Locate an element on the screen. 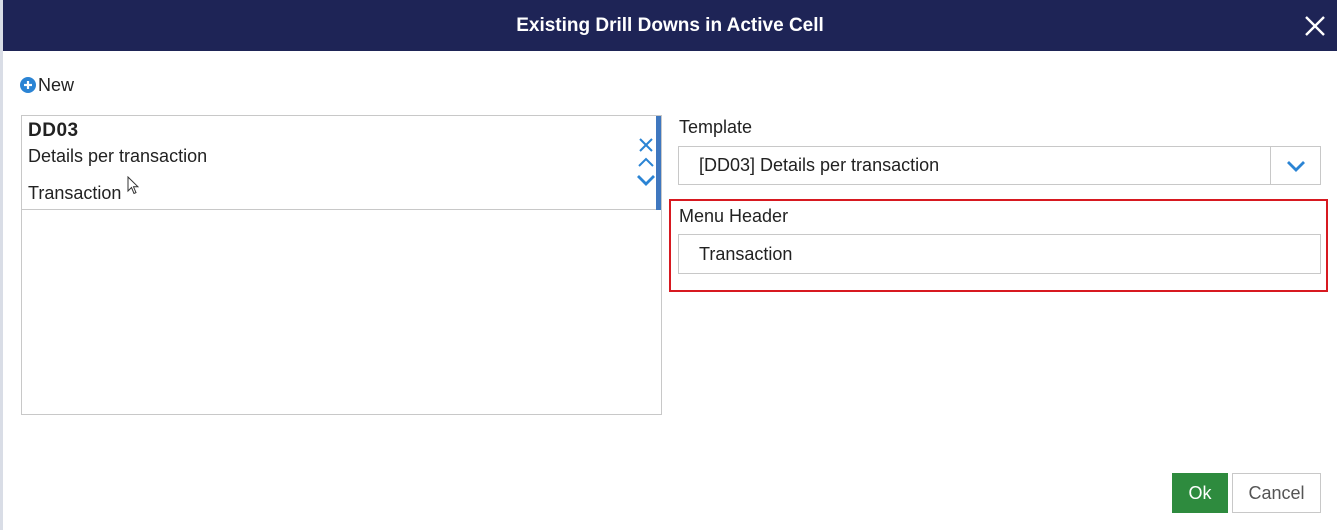 This screenshot has height=530, width=1337. new-label: New is located at coordinates (56, 84).